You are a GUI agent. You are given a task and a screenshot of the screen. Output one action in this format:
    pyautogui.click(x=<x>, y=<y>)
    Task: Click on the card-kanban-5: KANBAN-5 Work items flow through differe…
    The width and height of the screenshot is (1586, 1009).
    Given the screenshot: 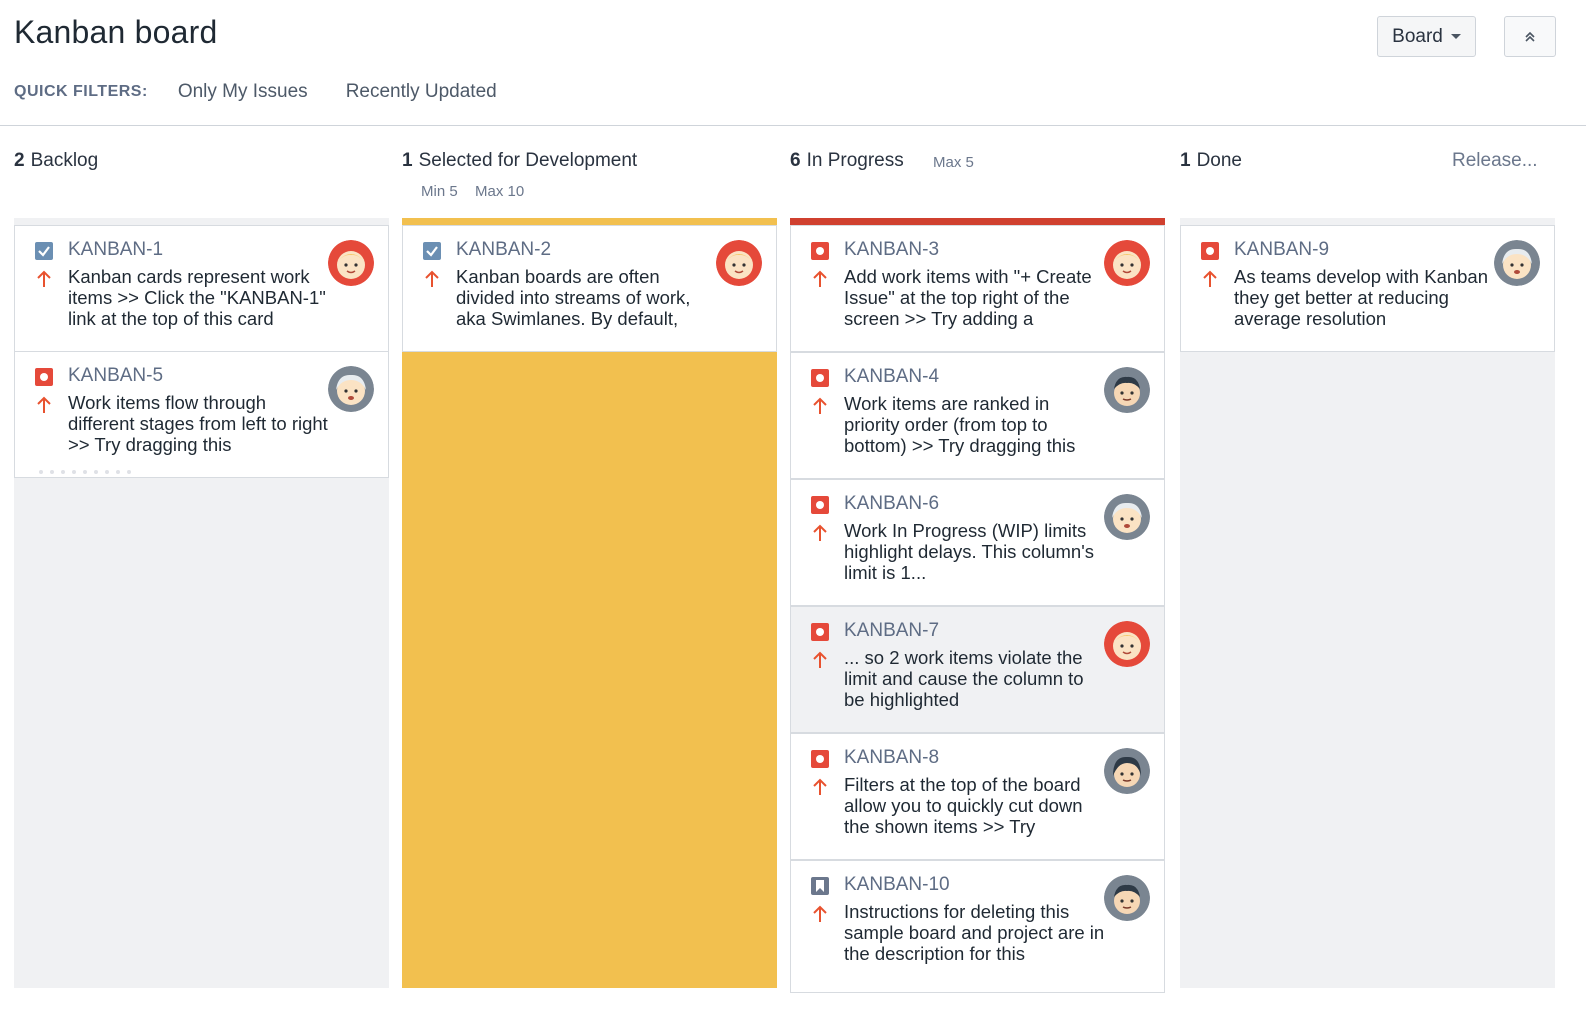 What is the action you would take?
    pyautogui.click(x=201, y=414)
    